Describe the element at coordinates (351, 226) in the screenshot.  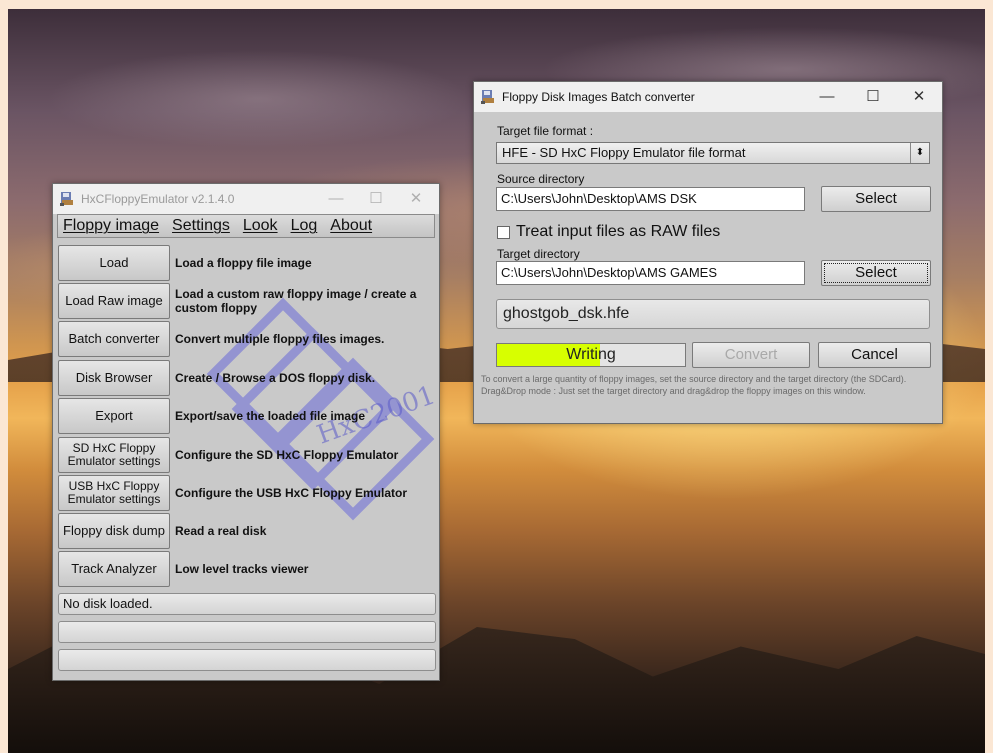
I see `menu-about: About` at that location.